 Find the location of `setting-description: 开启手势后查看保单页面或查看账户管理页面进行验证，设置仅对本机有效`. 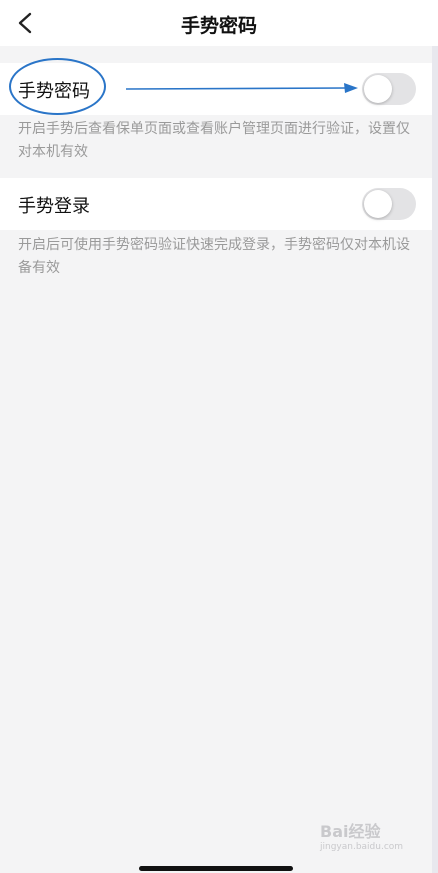

setting-description: 开启手势后查看保单页面或查看账户管理页面进行验证，设置仅对本机有效 is located at coordinates (214, 140).